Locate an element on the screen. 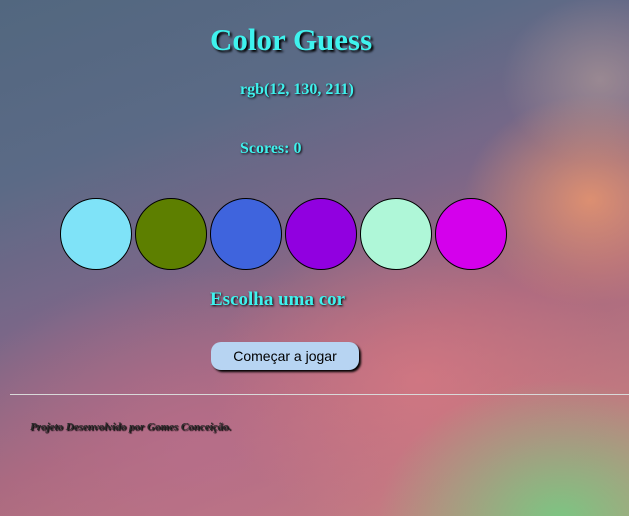  footer-divider is located at coordinates (319, 394).